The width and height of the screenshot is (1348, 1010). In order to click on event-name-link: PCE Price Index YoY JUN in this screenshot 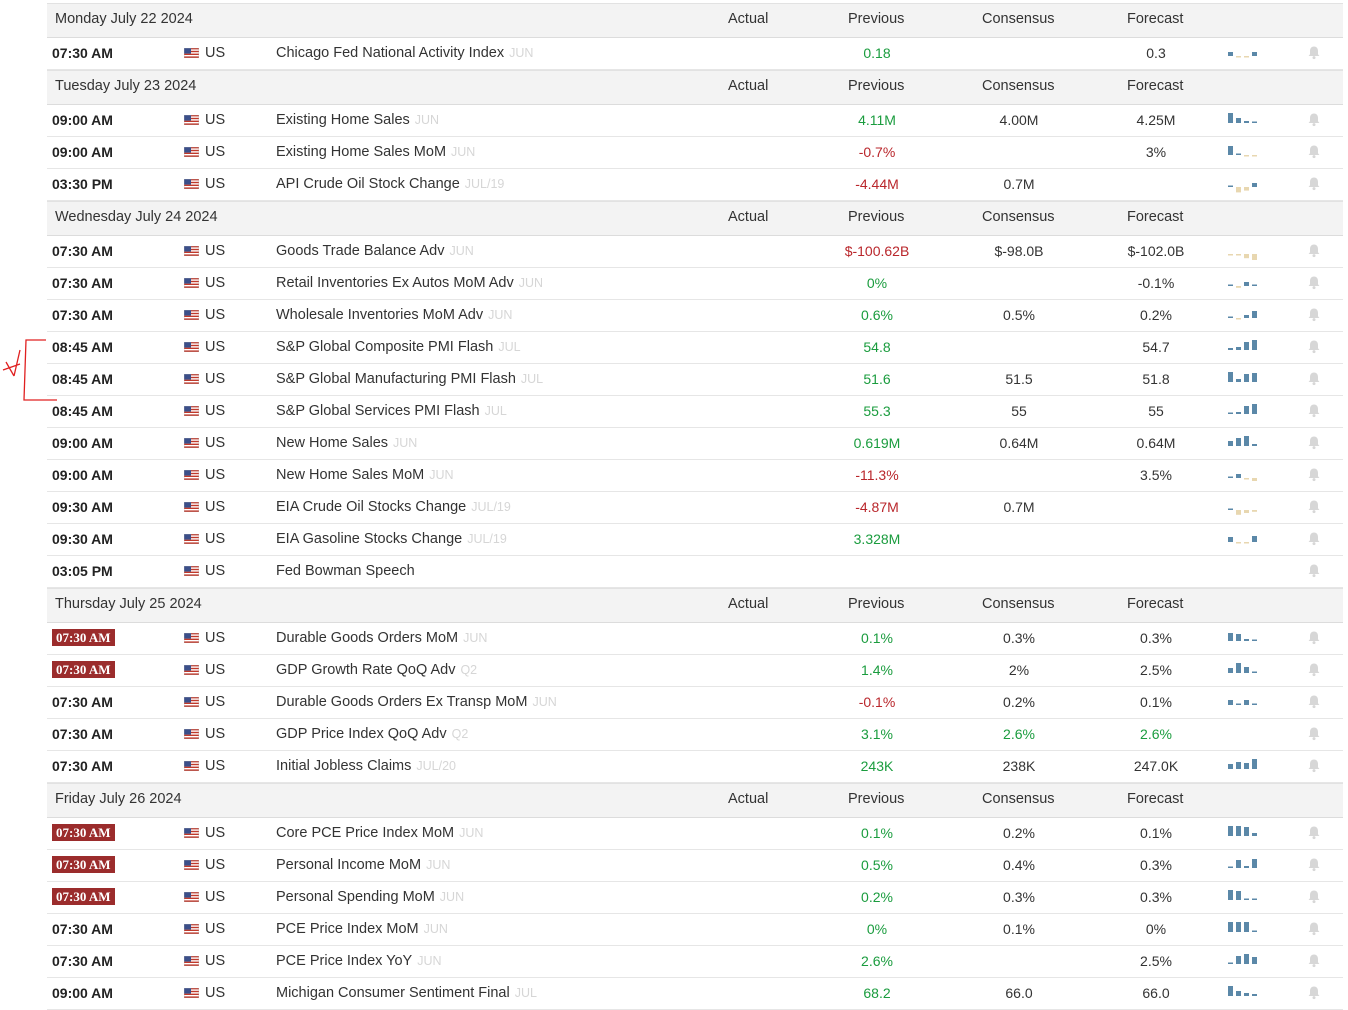, I will do `click(359, 961)`.